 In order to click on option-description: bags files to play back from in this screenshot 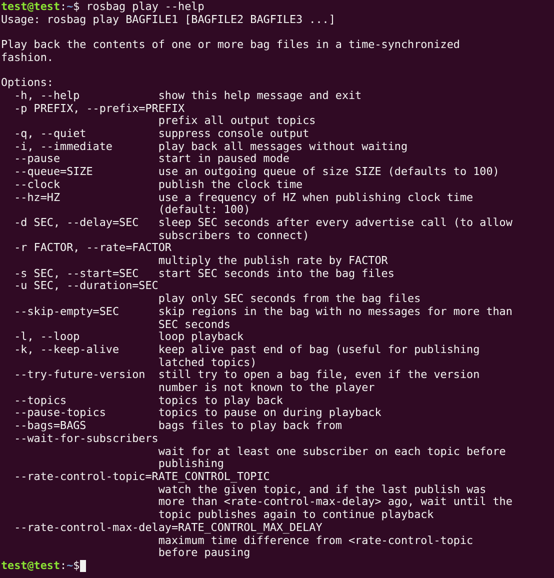, I will do `click(250, 426)`.